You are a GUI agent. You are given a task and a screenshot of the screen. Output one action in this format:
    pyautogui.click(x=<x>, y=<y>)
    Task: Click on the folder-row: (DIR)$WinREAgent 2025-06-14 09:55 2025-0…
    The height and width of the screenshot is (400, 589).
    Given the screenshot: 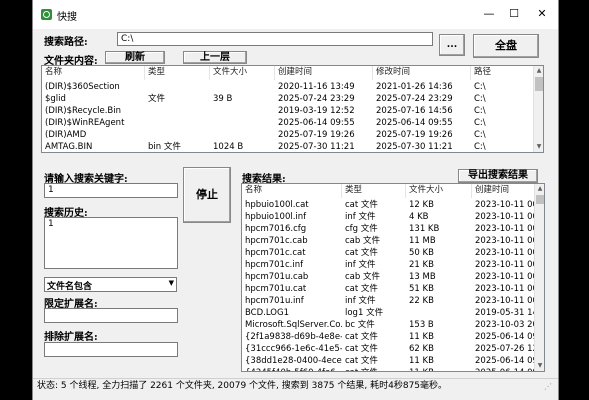 What is the action you would take?
    pyautogui.click(x=288, y=123)
    